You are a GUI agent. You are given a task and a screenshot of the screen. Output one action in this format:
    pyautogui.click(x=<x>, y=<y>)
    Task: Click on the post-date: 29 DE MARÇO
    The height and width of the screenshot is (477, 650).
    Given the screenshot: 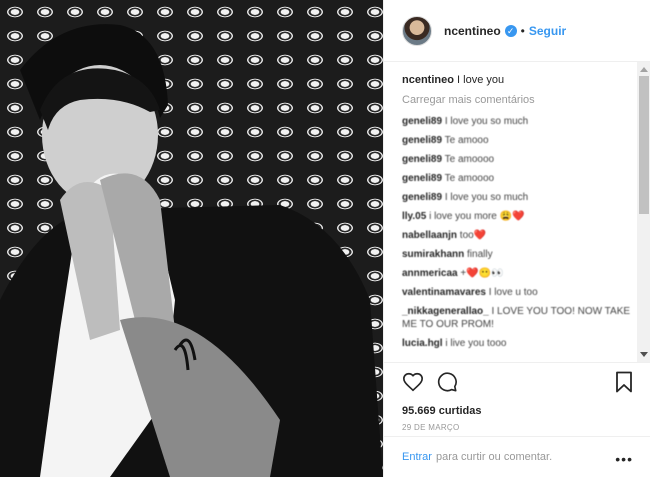 What is the action you would take?
    pyautogui.click(x=517, y=427)
    